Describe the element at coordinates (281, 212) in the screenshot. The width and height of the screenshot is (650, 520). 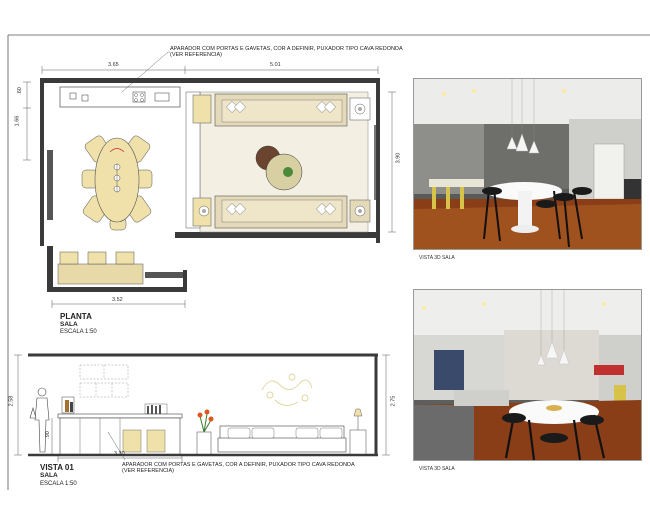
I see `sofa-bottom` at that location.